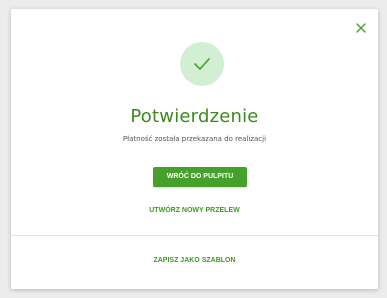 This screenshot has width=387, height=298. Describe the element at coordinates (194, 260) in the screenshot. I see `save-as-template-link: ZAPISZ JAKO SZABLON` at that location.